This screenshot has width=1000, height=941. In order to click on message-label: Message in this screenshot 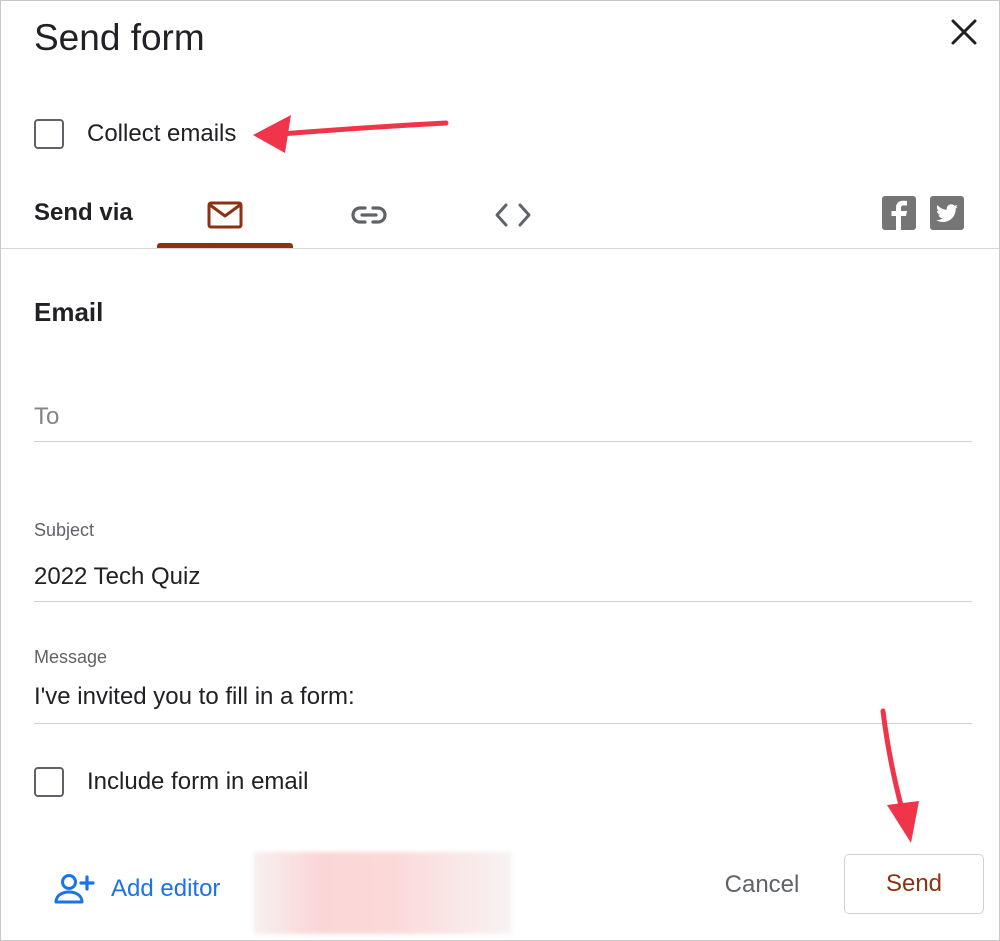, I will do `click(71, 657)`.